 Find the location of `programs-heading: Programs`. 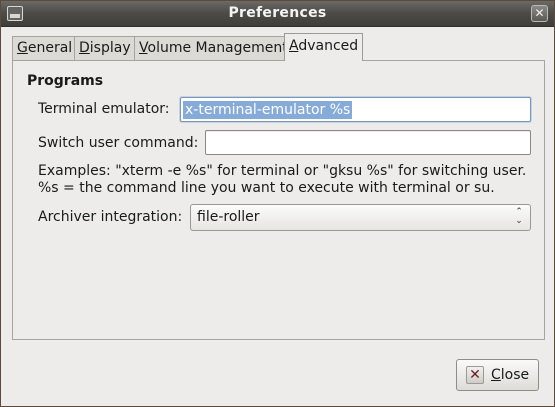

programs-heading: Programs is located at coordinates (65, 81).